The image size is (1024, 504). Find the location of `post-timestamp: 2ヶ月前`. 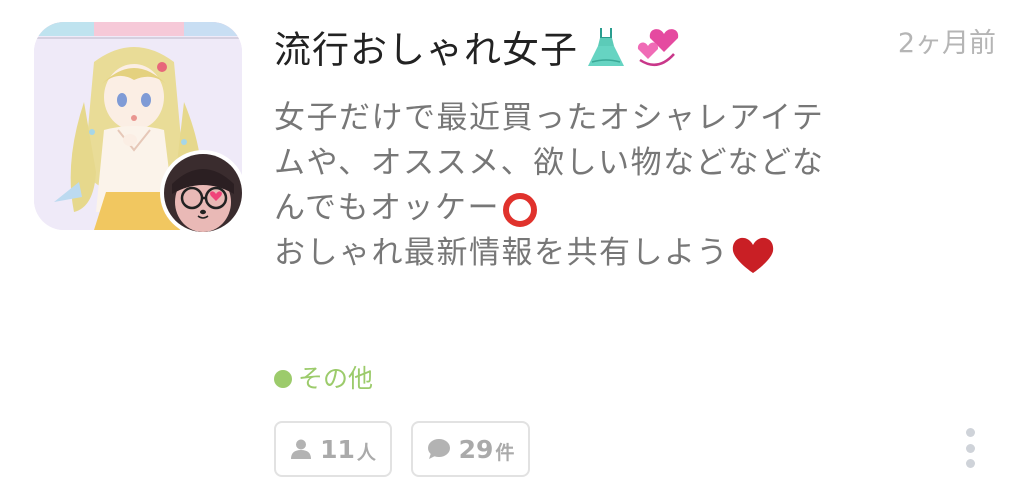

post-timestamp: 2ヶ月前 is located at coordinates (946, 43).